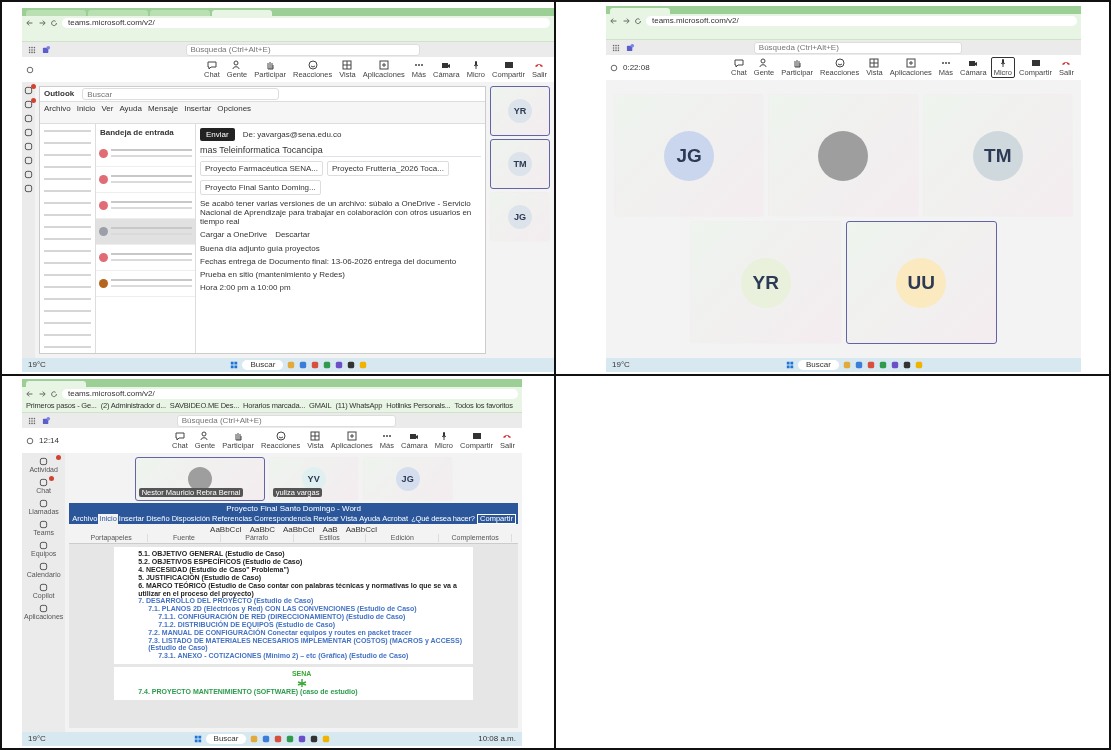  What do you see at coordinates (217, 135) in the screenshot?
I see `send-button: Enviar` at bounding box center [217, 135].